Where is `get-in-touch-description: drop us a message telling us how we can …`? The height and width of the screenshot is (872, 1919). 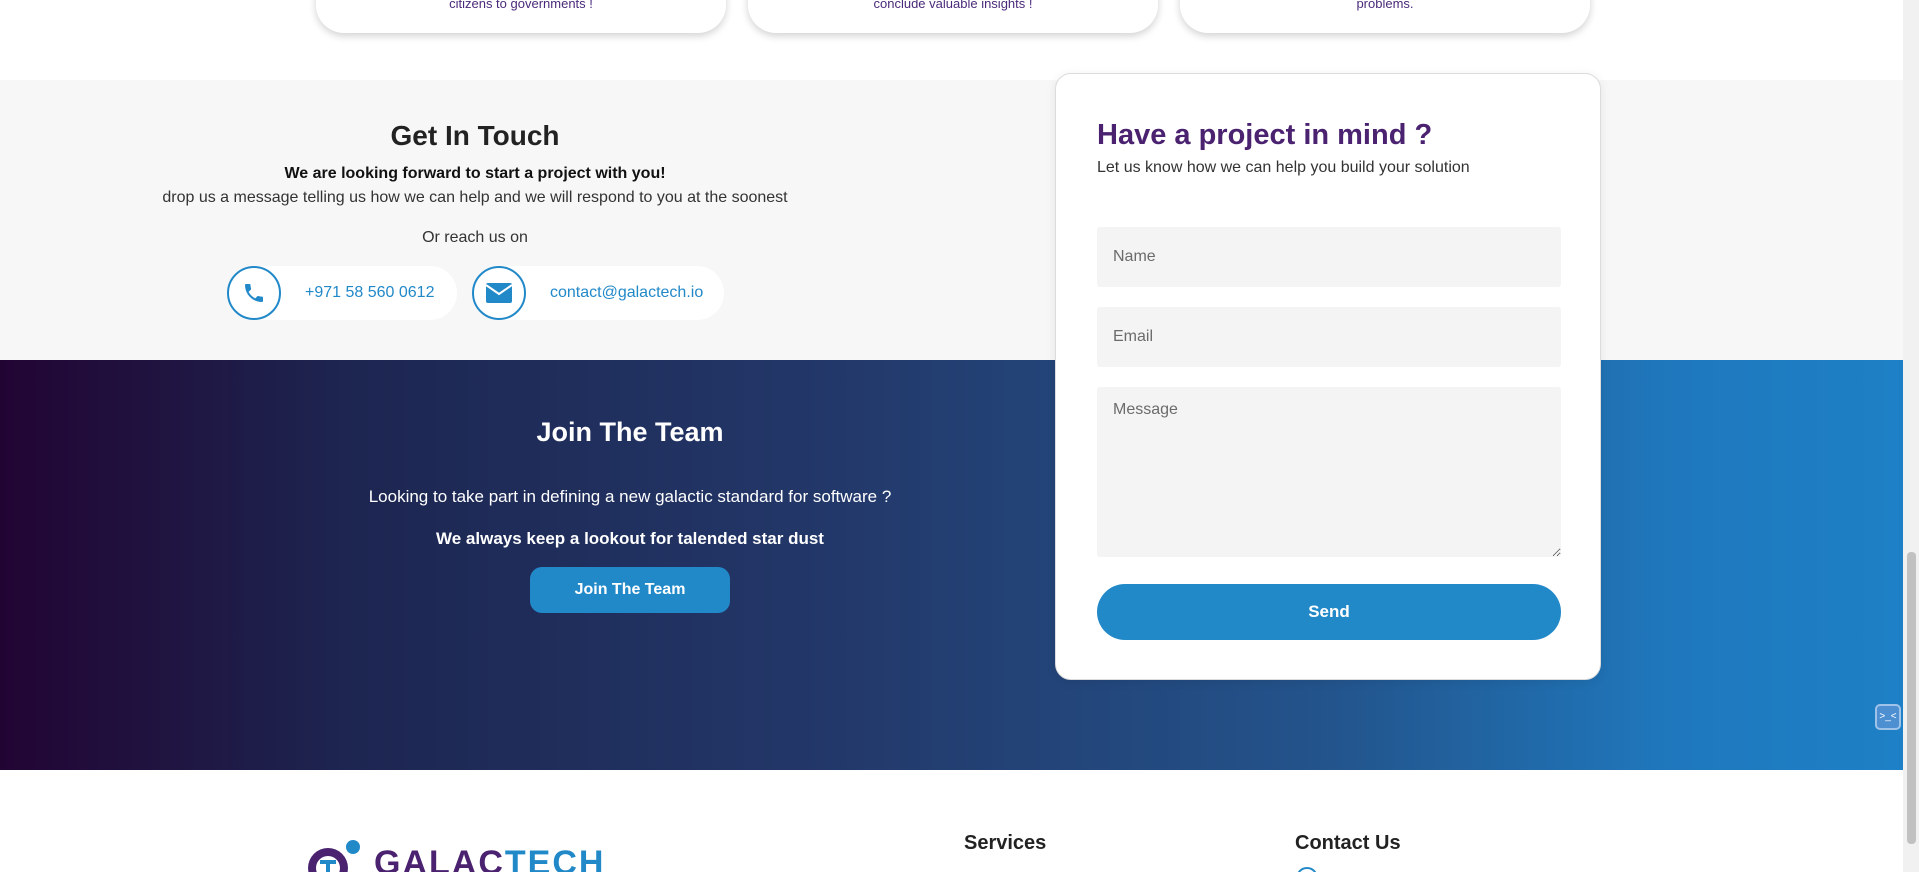
get-in-touch-description: drop us a message telling us how we can … is located at coordinates (475, 197).